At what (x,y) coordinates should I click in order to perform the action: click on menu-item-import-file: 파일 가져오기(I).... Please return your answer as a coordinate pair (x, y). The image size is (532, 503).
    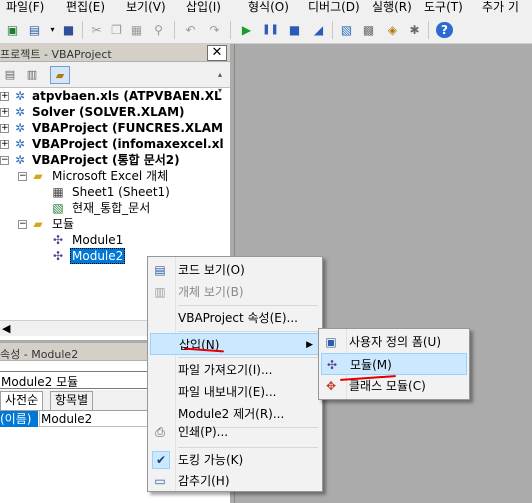
    Looking at the image, I should click on (235, 370).